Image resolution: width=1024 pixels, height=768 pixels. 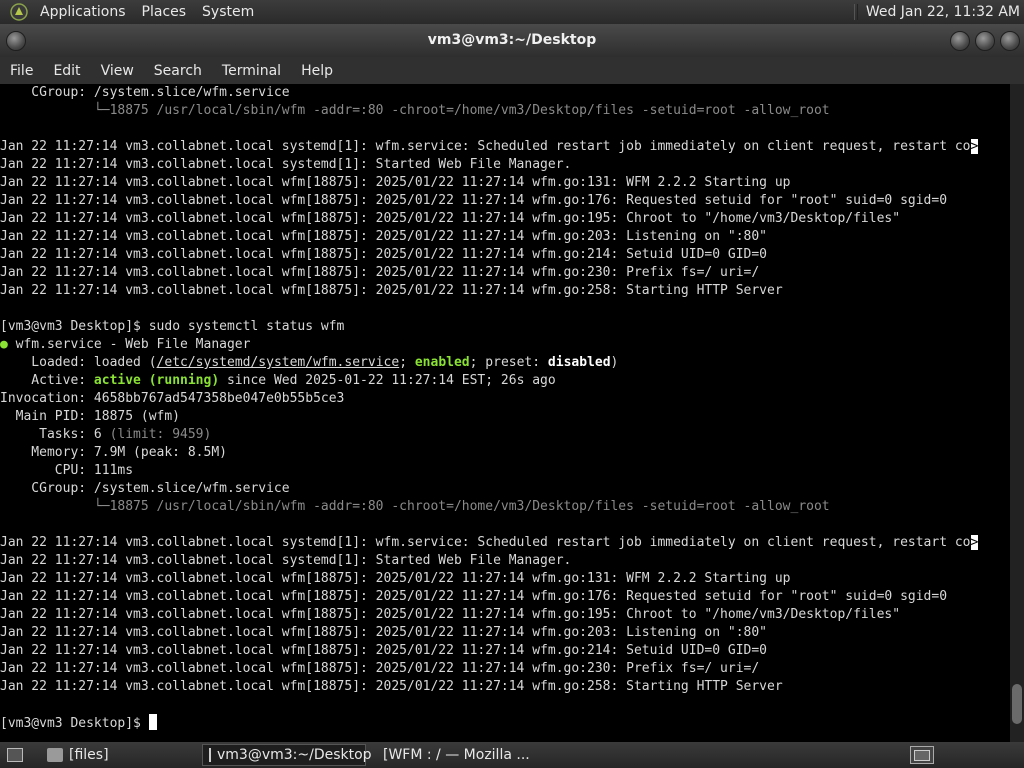 What do you see at coordinates (156, 380) in the screenshot?
I see `active-state: active (running)` at bounding box center [156, 380].